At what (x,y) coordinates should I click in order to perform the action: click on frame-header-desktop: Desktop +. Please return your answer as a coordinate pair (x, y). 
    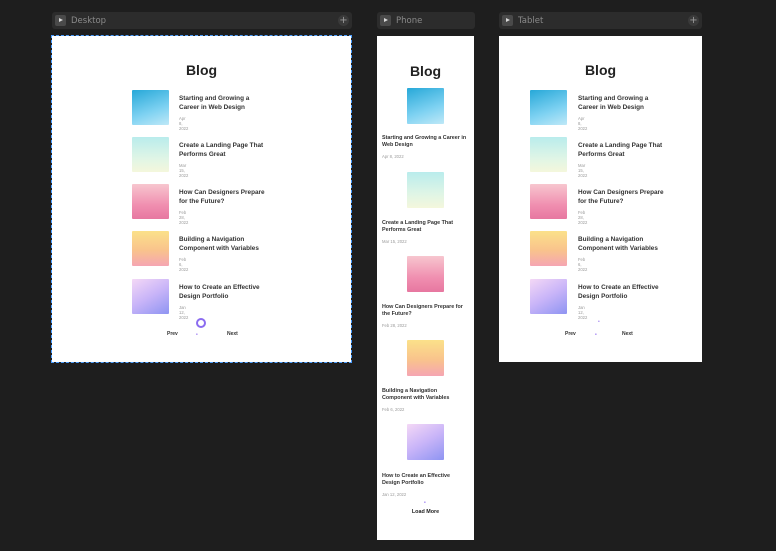
    Looking at the image, I should click on (202, 20).